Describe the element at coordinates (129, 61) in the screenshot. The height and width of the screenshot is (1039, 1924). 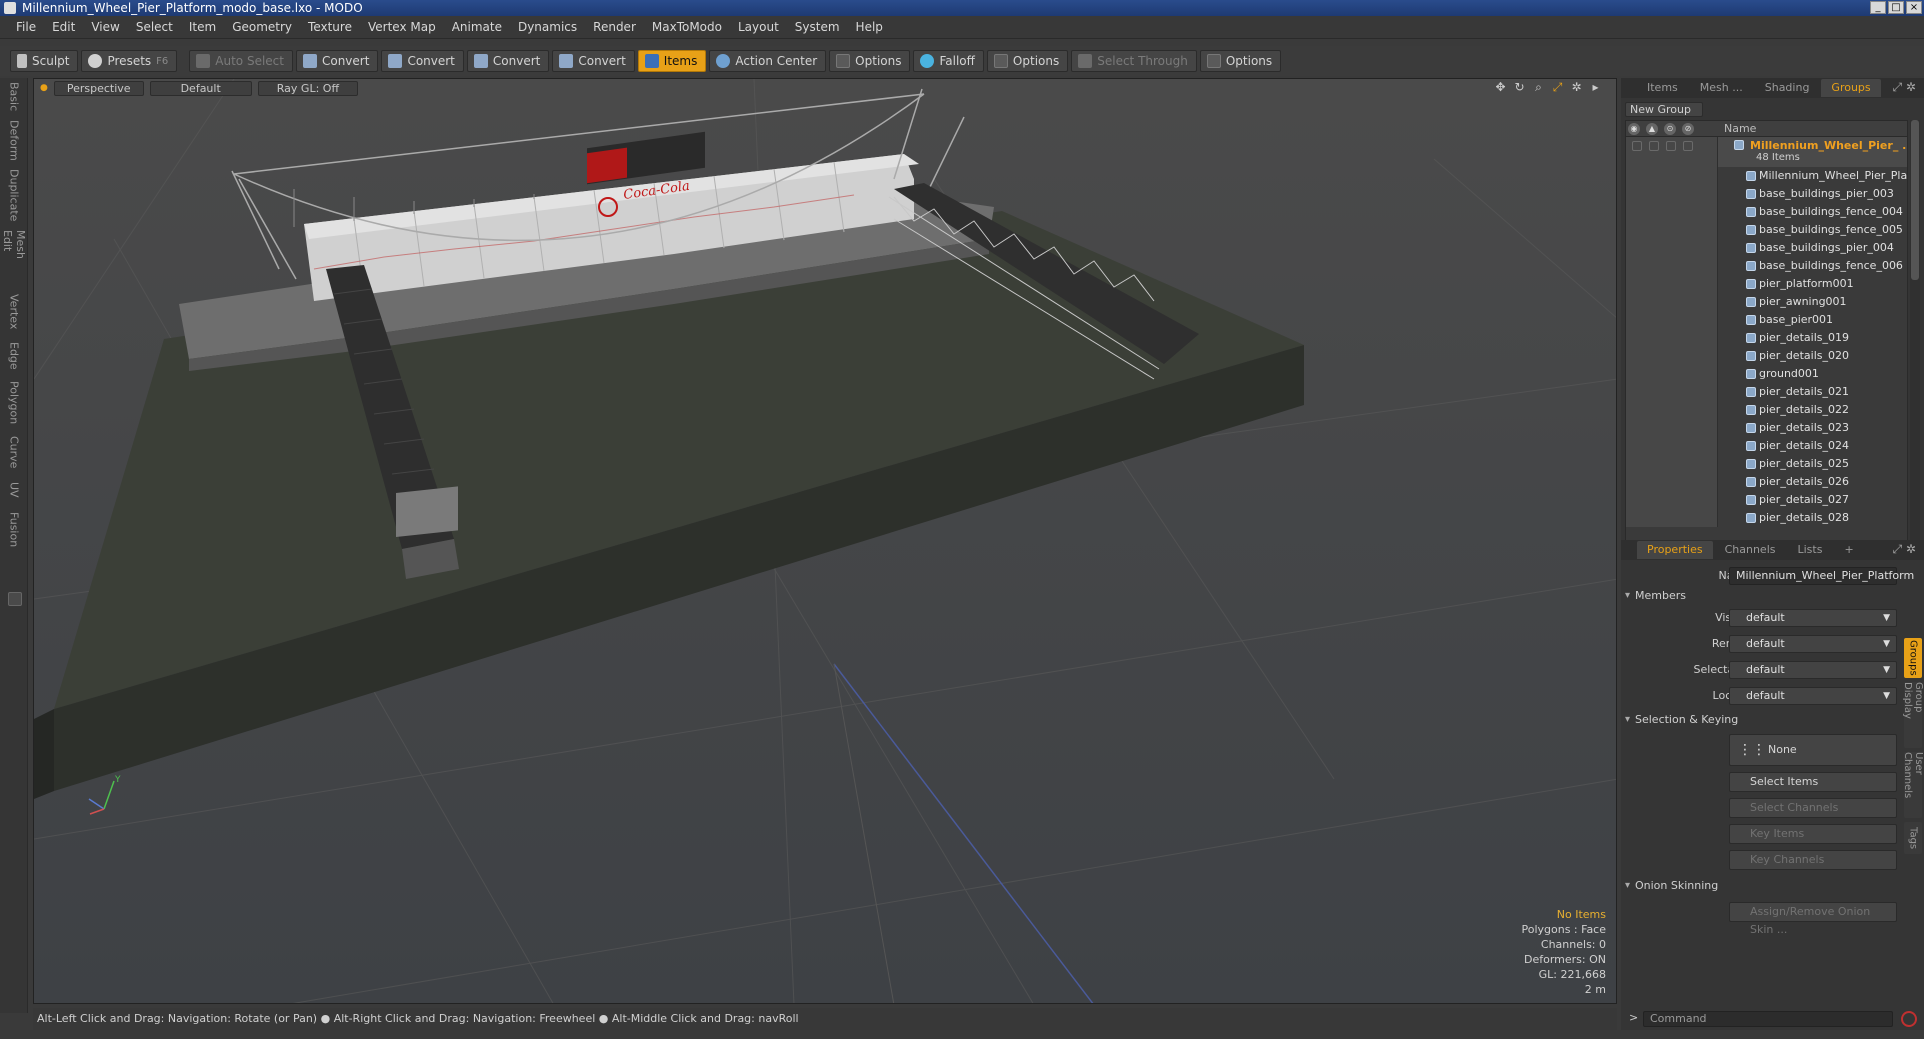
I see `presets-button: Presets F6` at that location.